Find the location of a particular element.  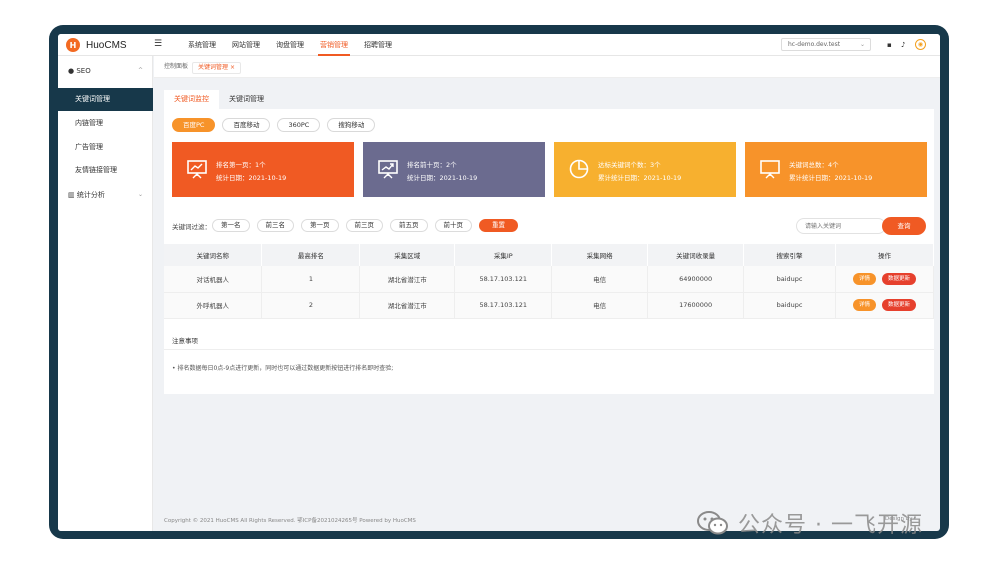

engine-baidu-pc: 百度PC is located at coordinates (194, 125).